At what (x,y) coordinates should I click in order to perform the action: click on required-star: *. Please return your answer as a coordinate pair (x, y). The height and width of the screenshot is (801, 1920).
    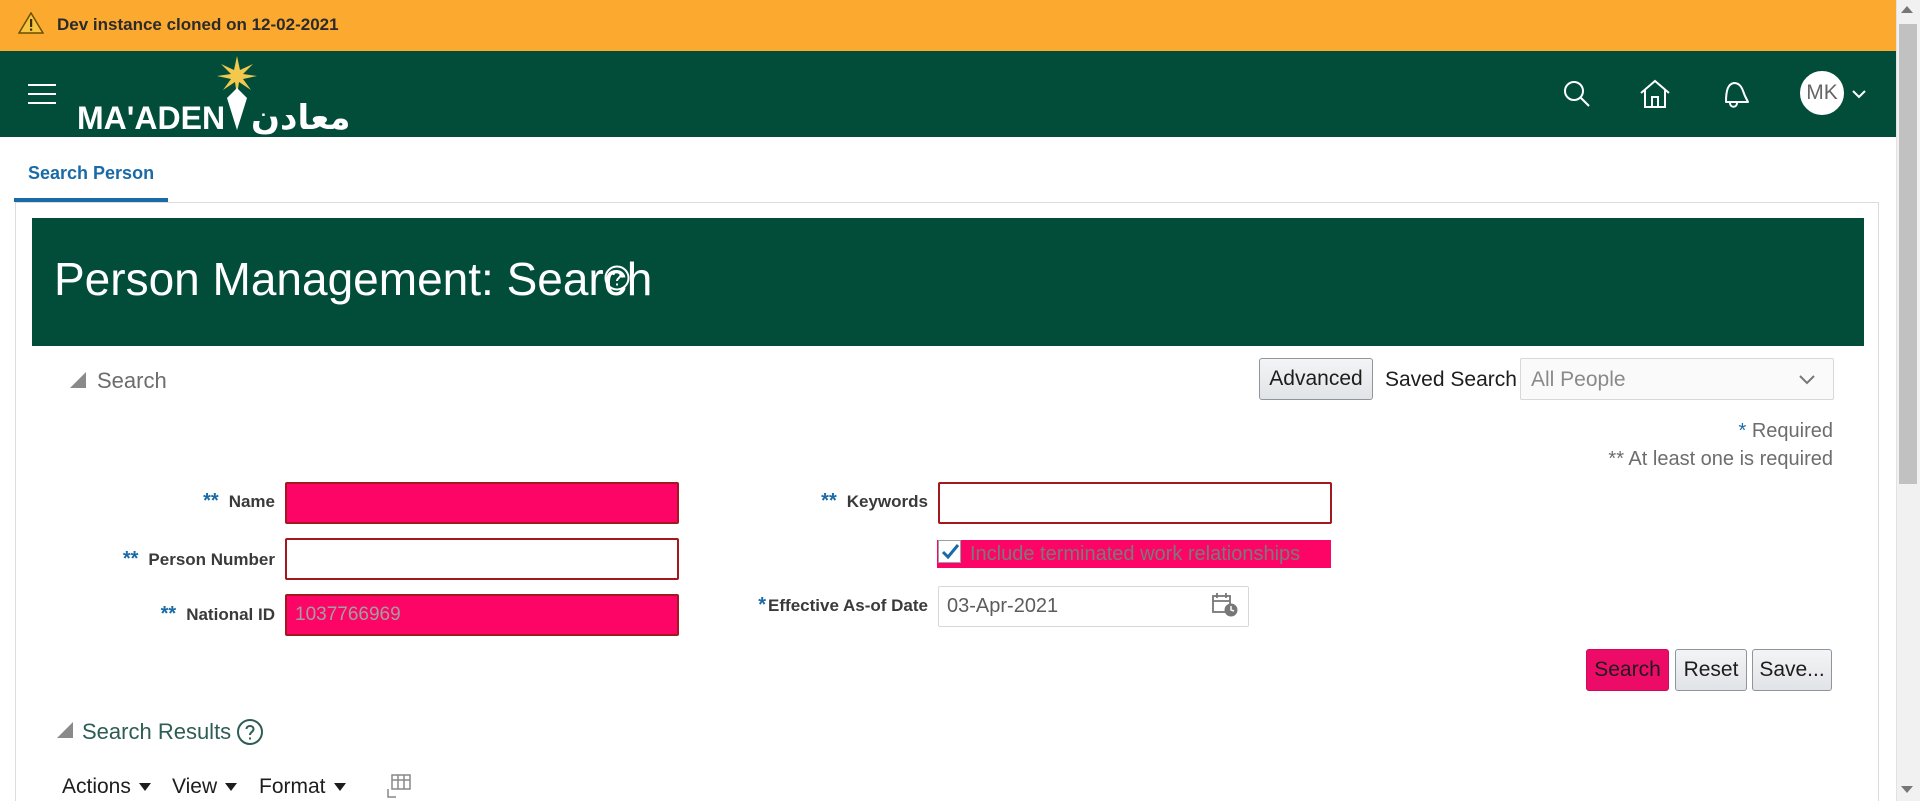
    Looking at the image, I should click on (1742, 431).